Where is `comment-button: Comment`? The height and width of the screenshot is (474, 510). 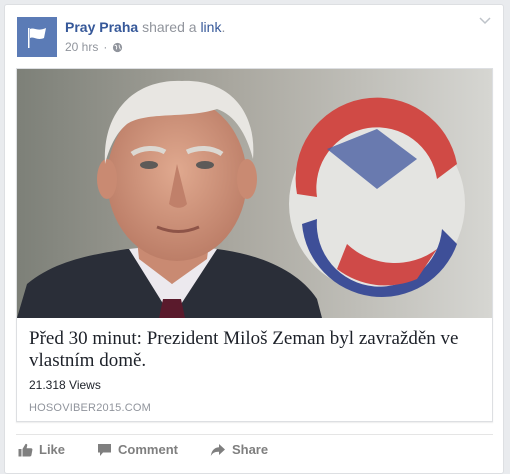
comment-button: Comment is located at coordinates (137, 449).